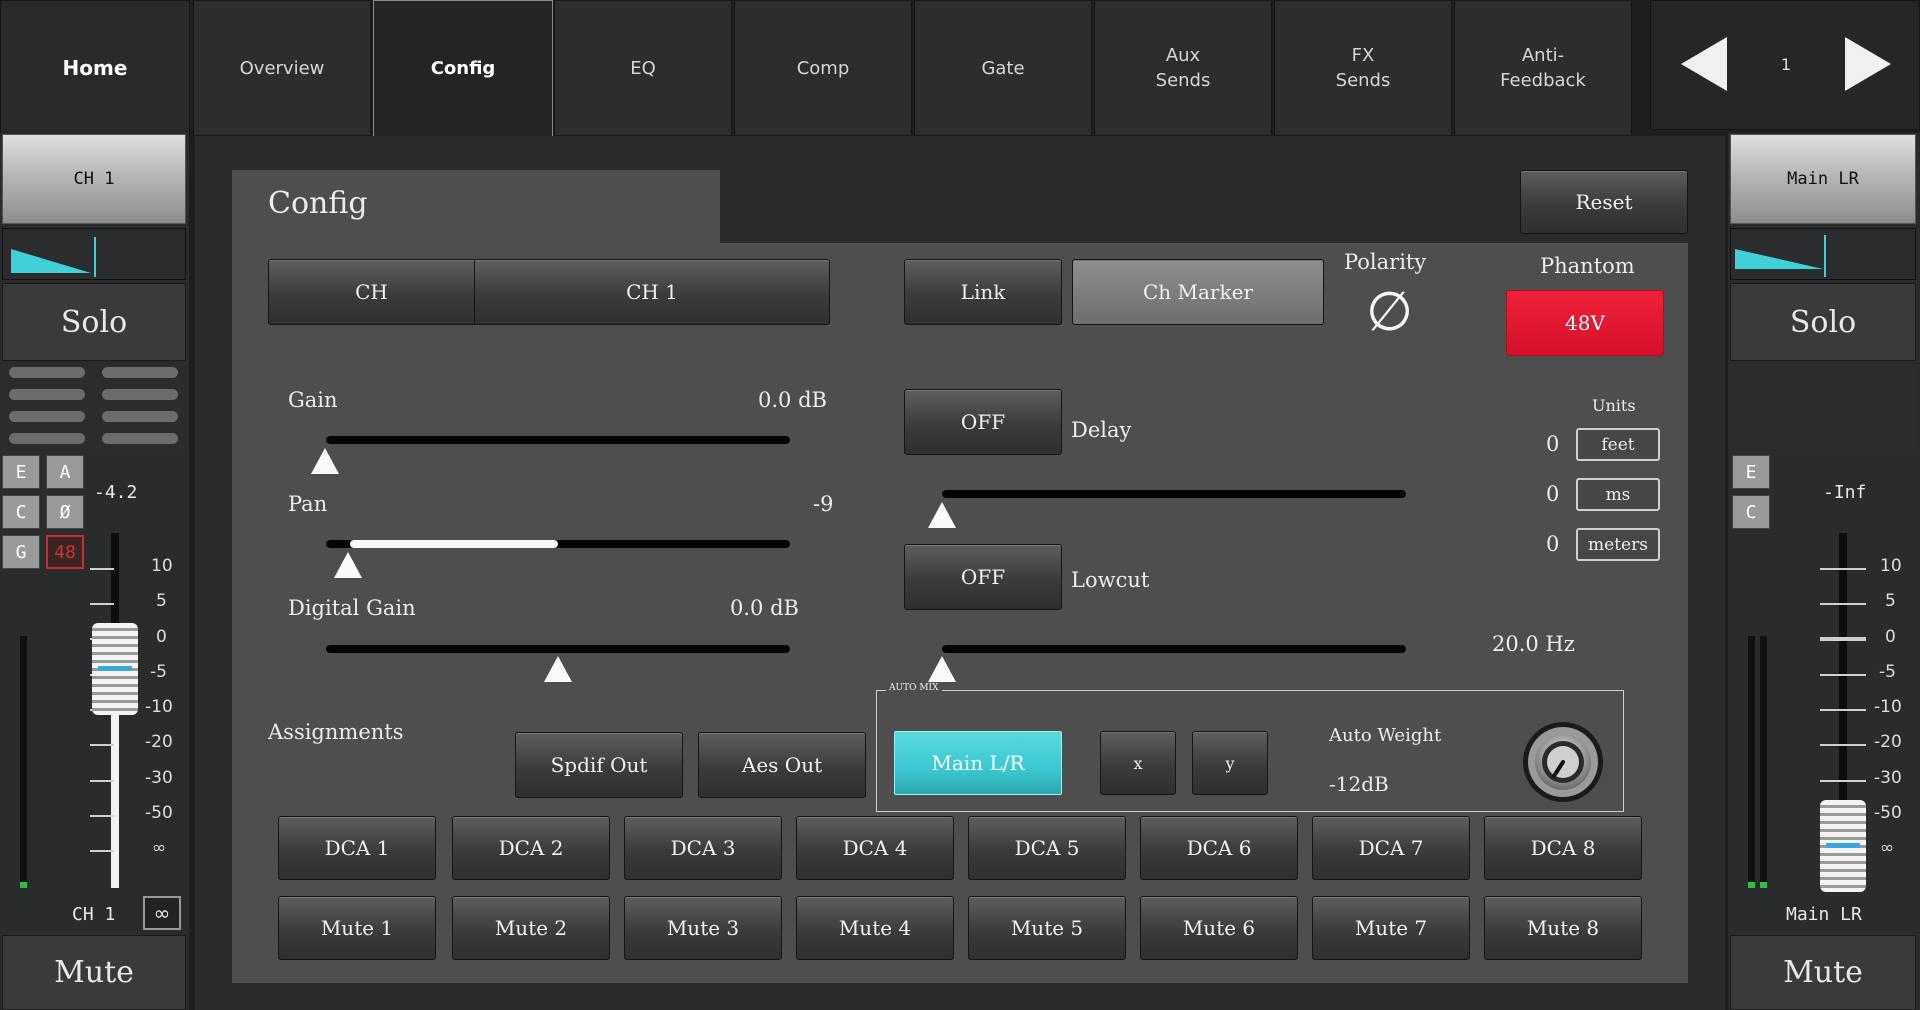 This screenshot has height=1010, width=1920. Describe the element at coordinates (1385, 262) in the screenshot. I see `polarity-label: Polarity` at that location.